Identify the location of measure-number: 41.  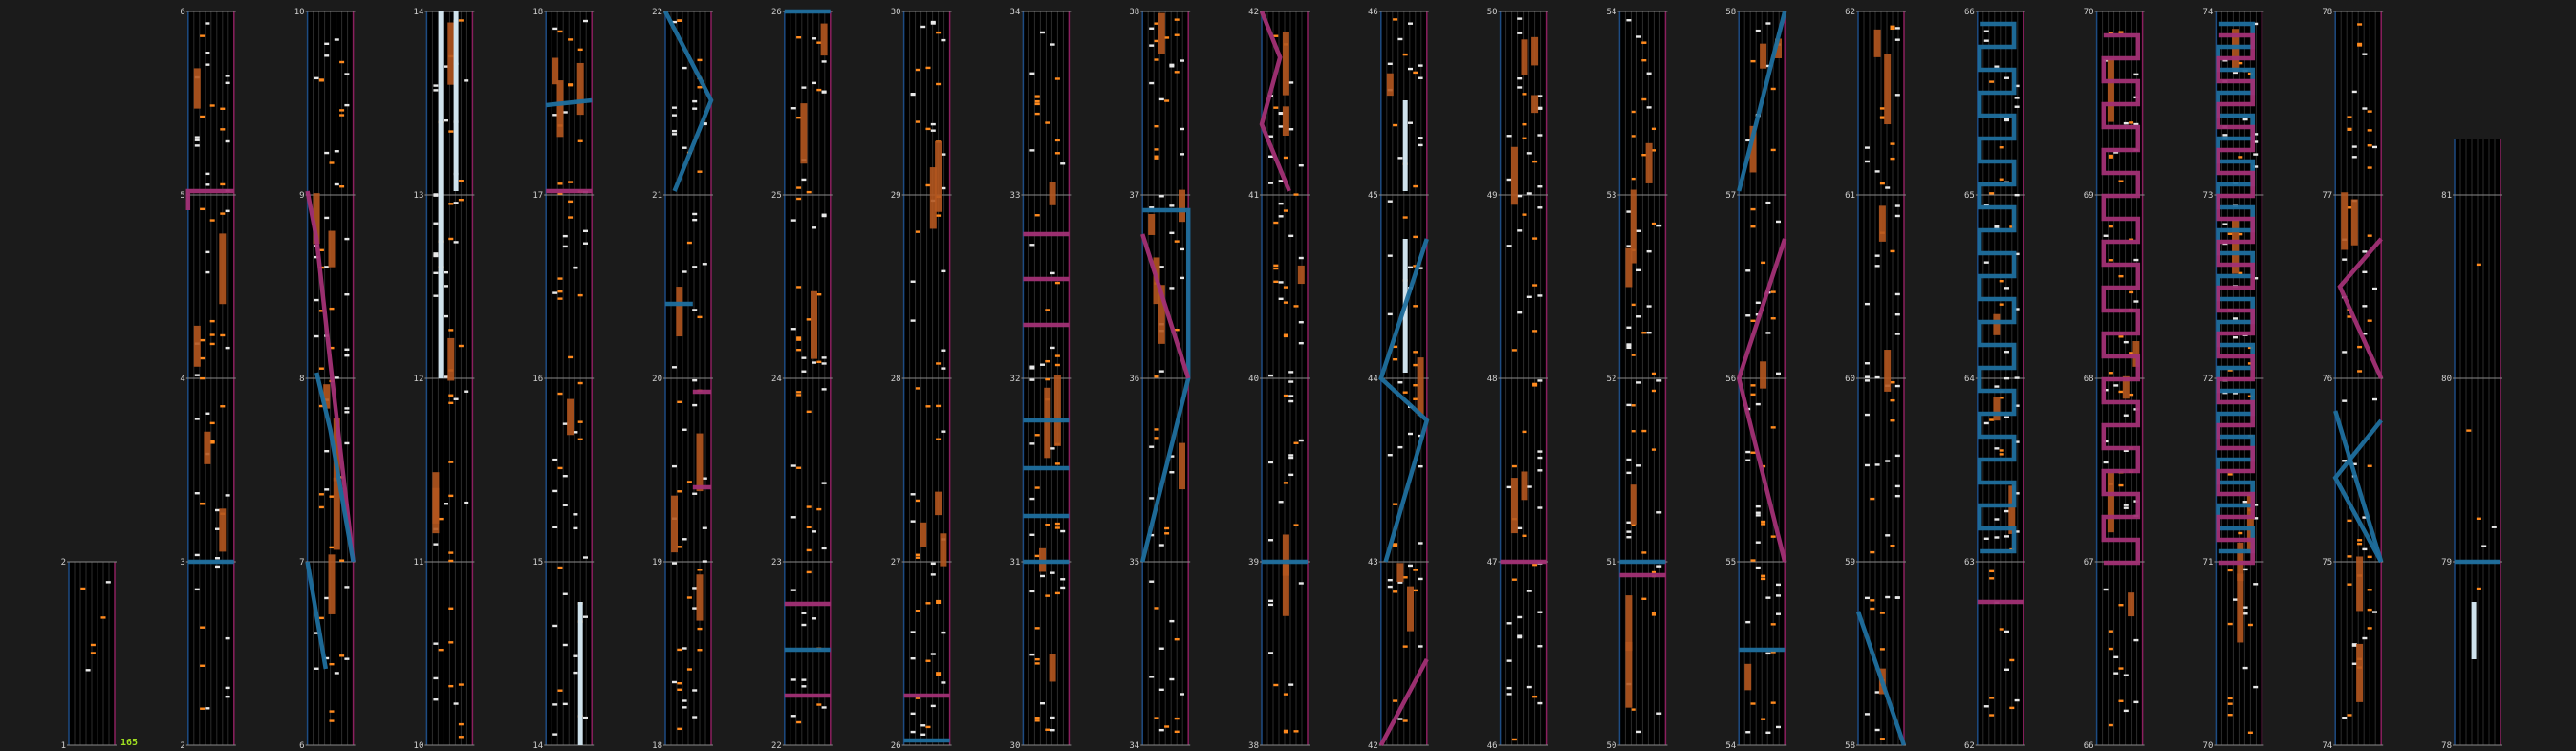
(1253, 196).